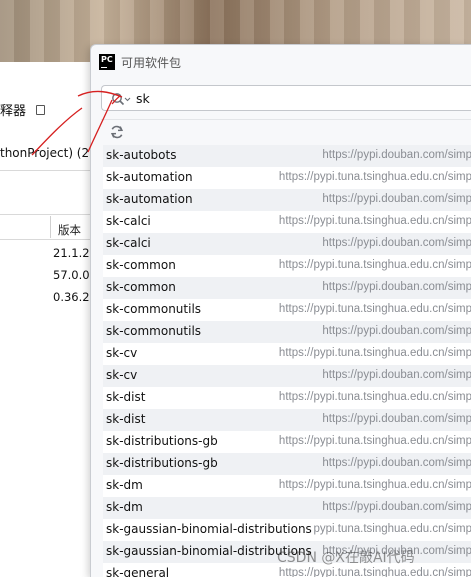  Describe the element at coordinates (287, 508) in the screenshot. I see `list-item: sk-dm https://pypi.douban.com/simp` at that location.